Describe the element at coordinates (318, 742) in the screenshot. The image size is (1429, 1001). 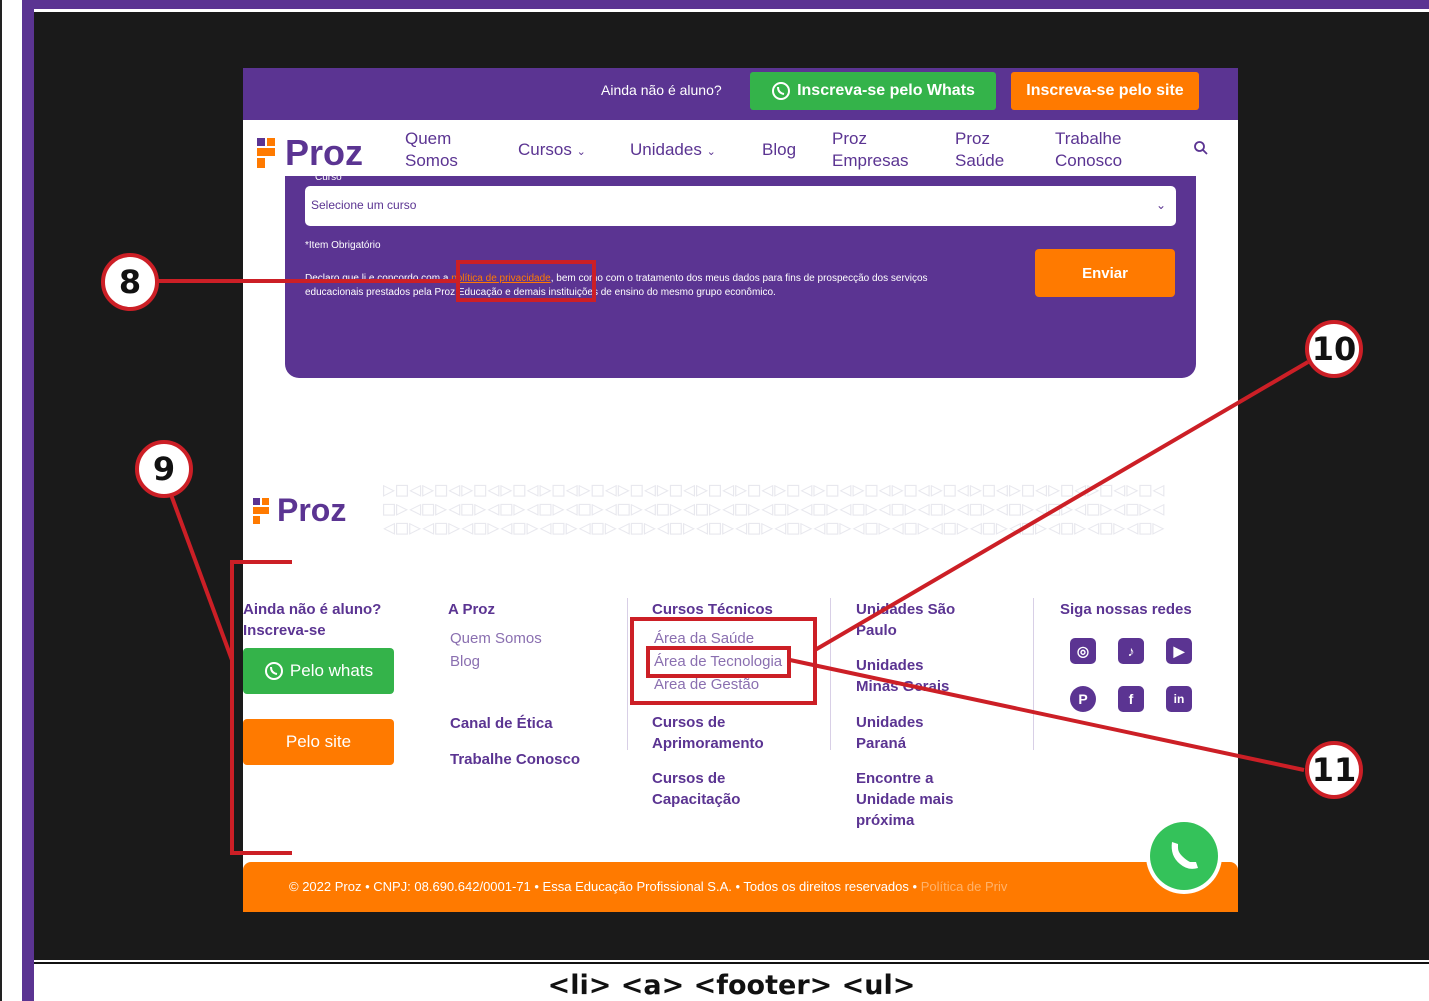
I see `footer-site-button: Pelo site` at that location.